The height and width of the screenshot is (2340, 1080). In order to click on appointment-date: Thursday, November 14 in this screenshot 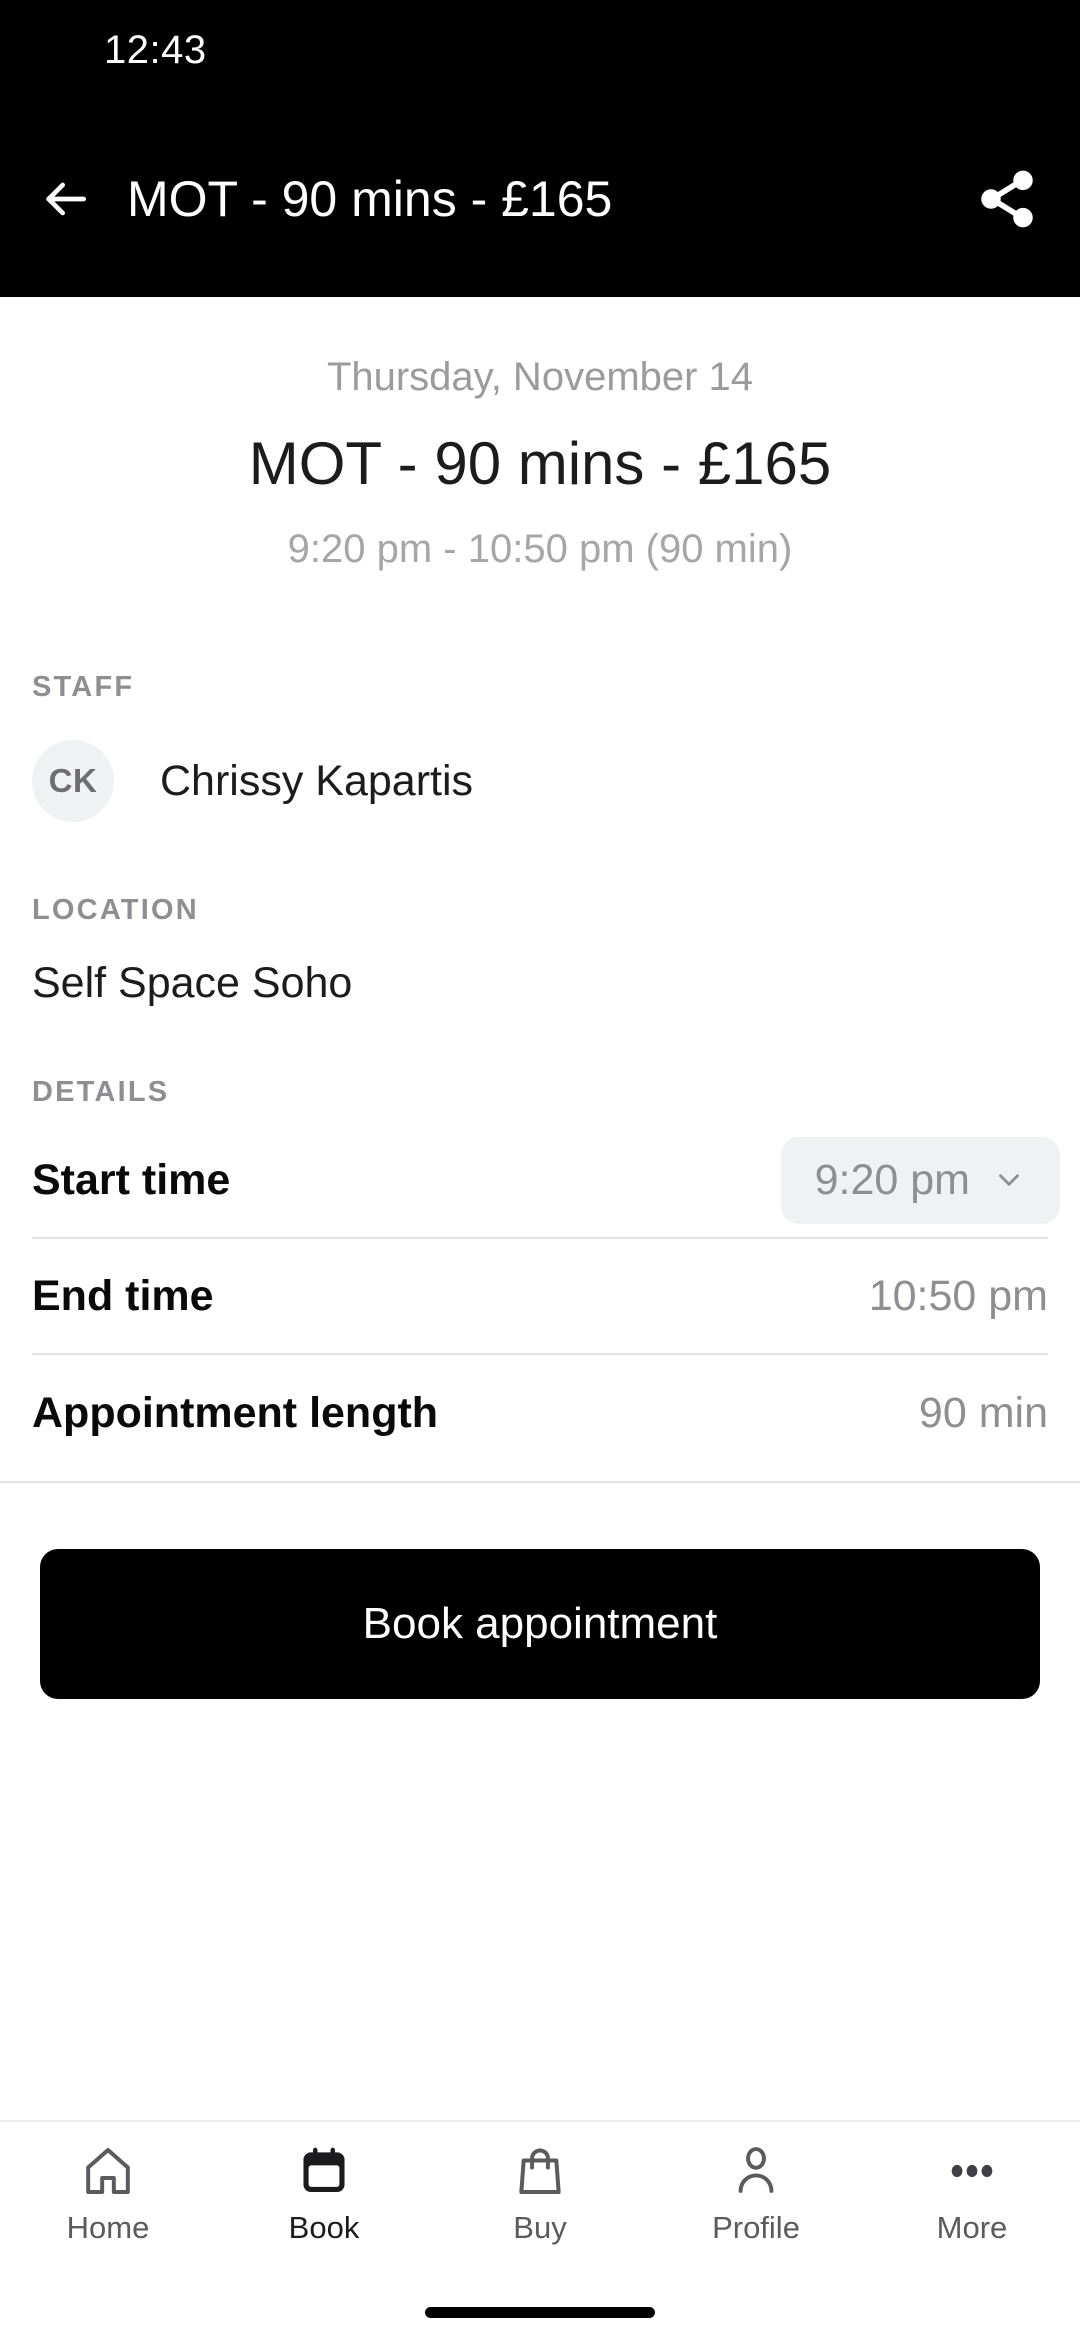, I will do `click(540, 377)`.